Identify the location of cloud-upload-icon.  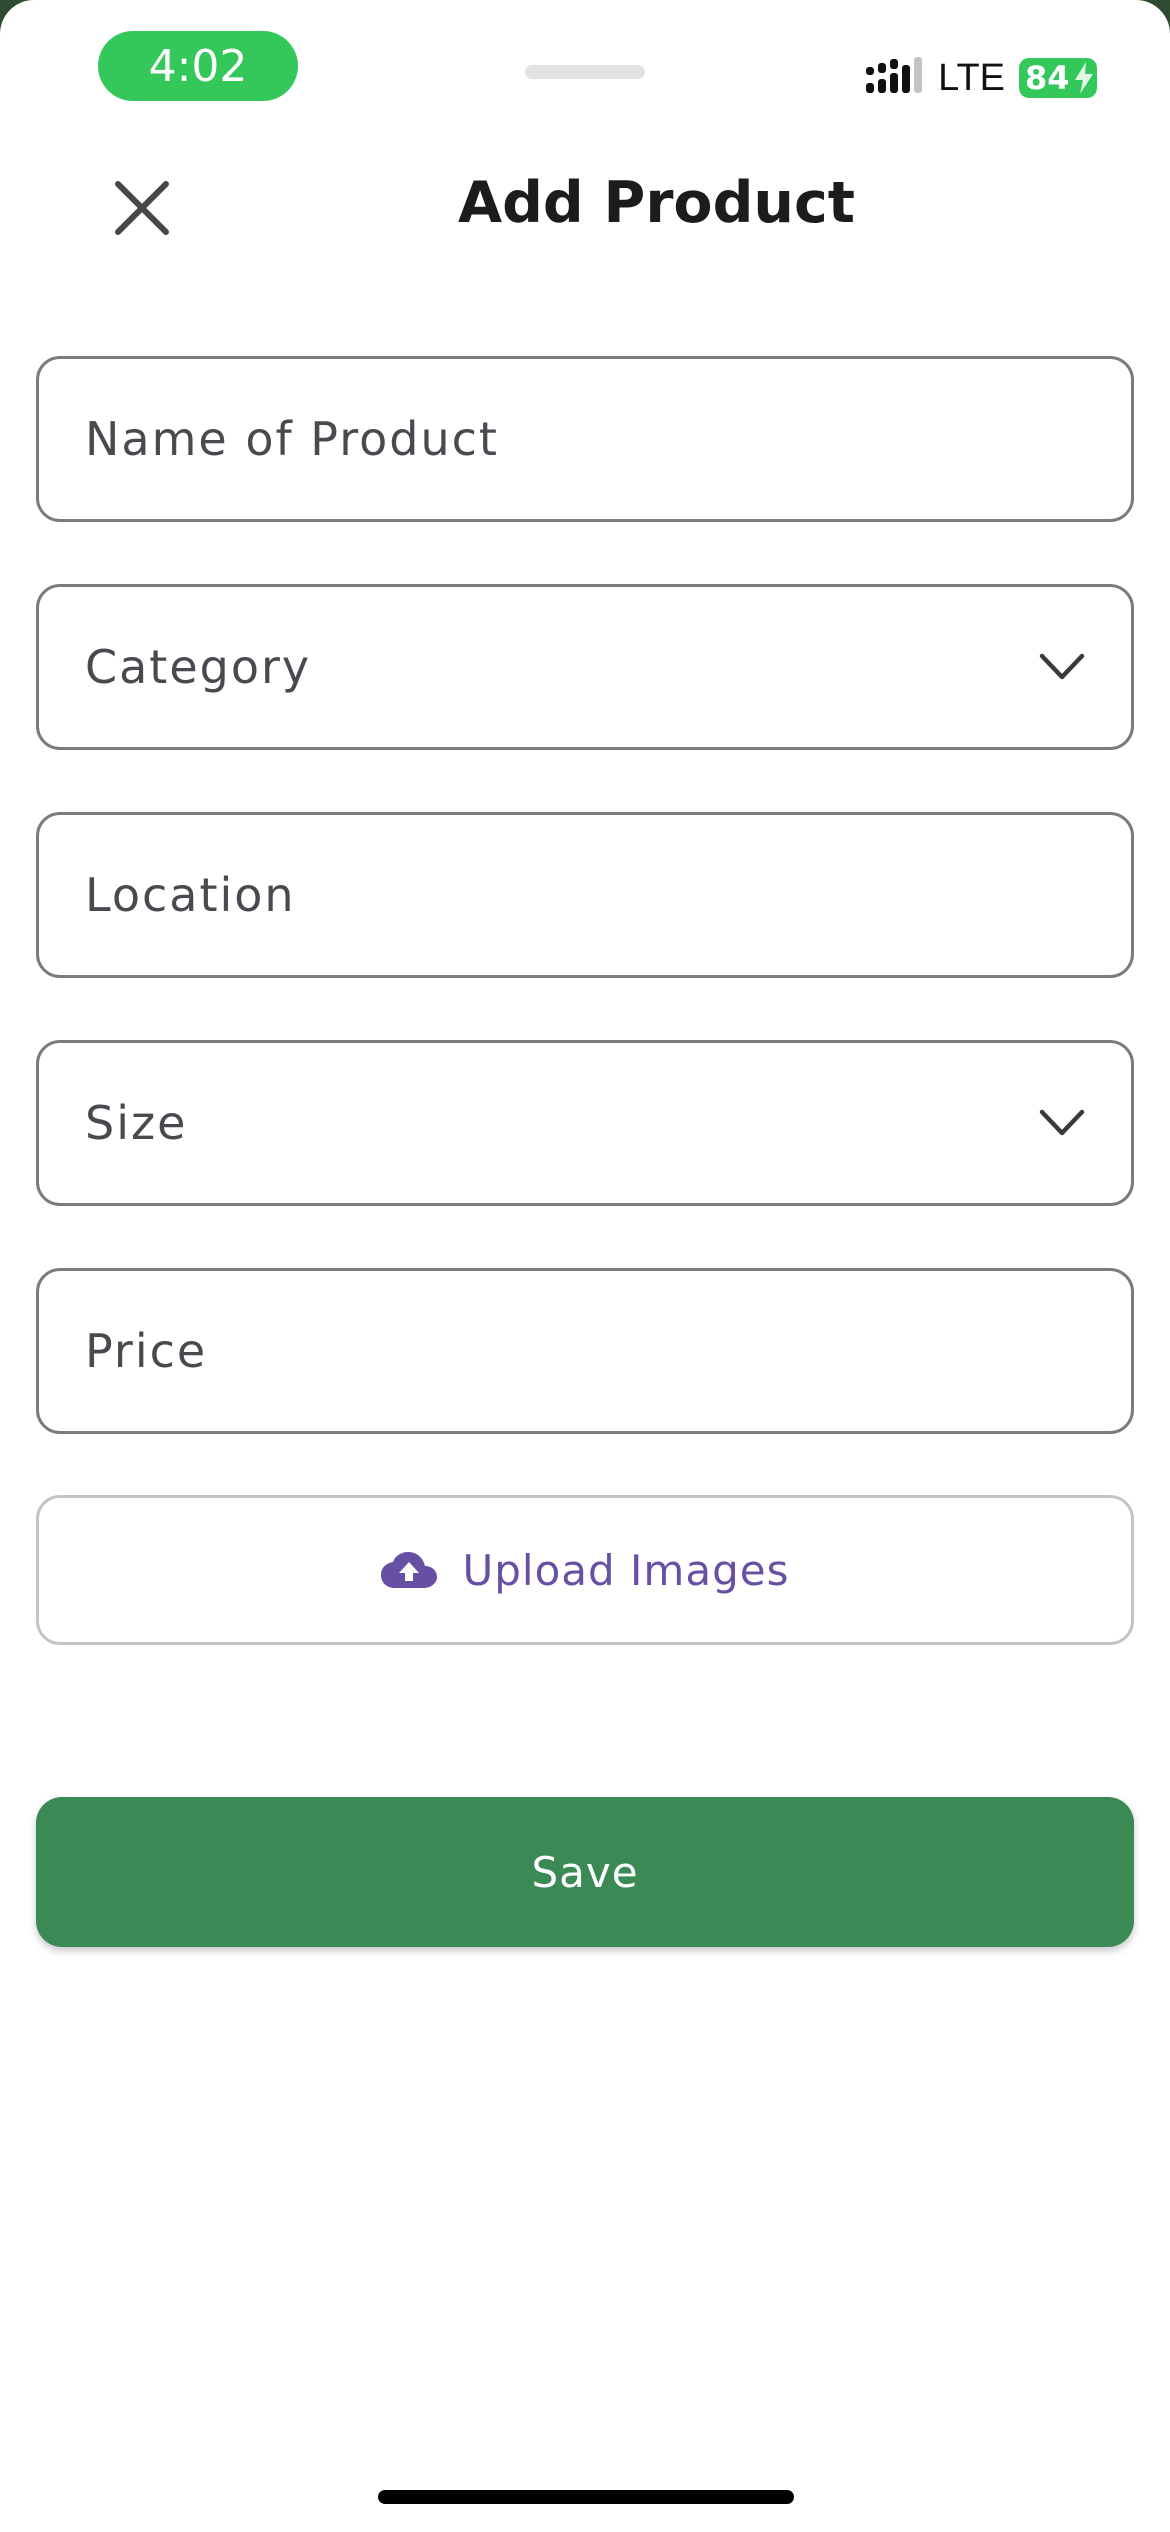
(408, 1570).